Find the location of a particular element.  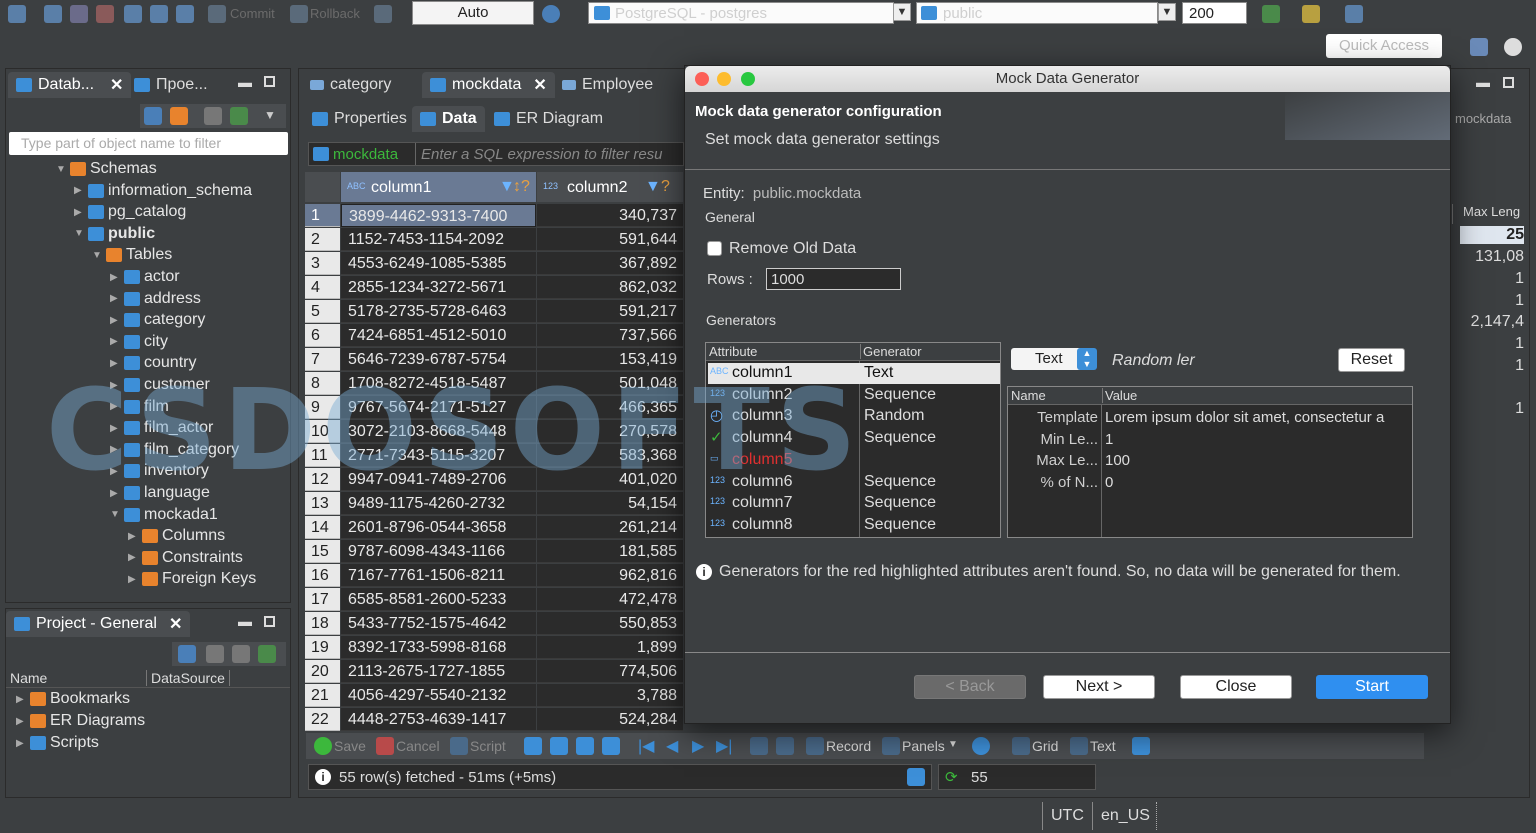

next-button: Next > is located at coordinates (1099, 687).